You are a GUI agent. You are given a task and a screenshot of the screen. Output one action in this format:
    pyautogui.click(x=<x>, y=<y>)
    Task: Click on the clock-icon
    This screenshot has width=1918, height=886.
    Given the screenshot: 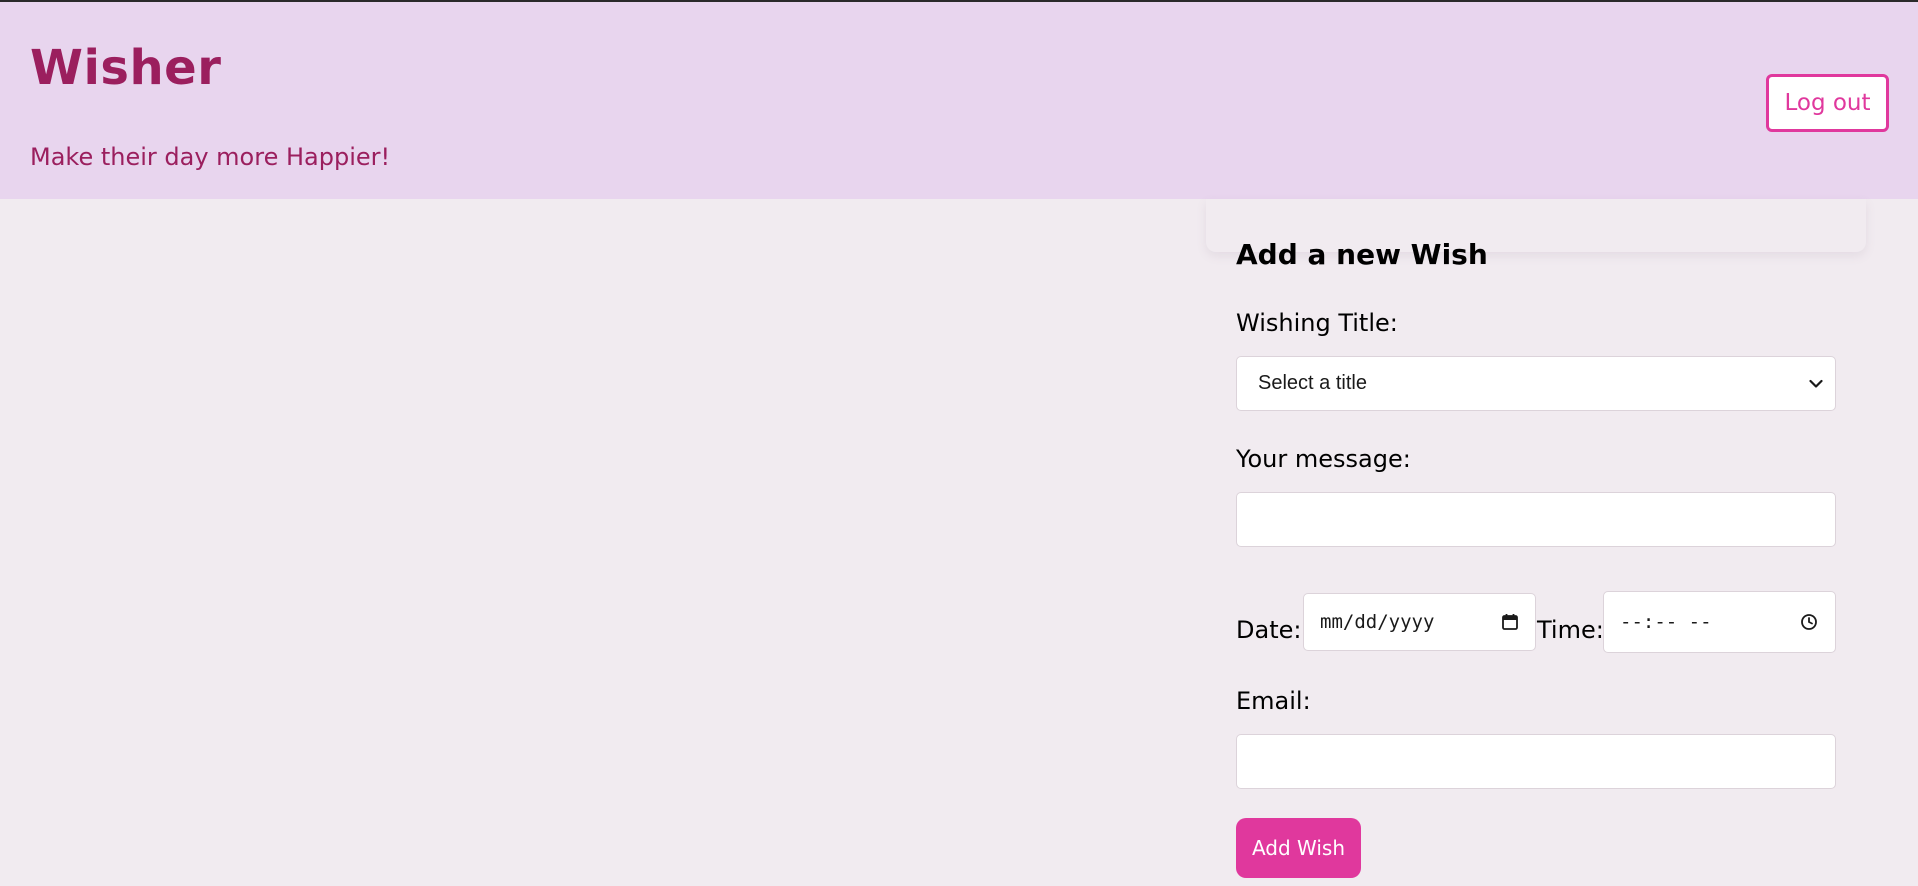 What is the action you would take?
    pyautogui.click(x=1809, y=622)
    